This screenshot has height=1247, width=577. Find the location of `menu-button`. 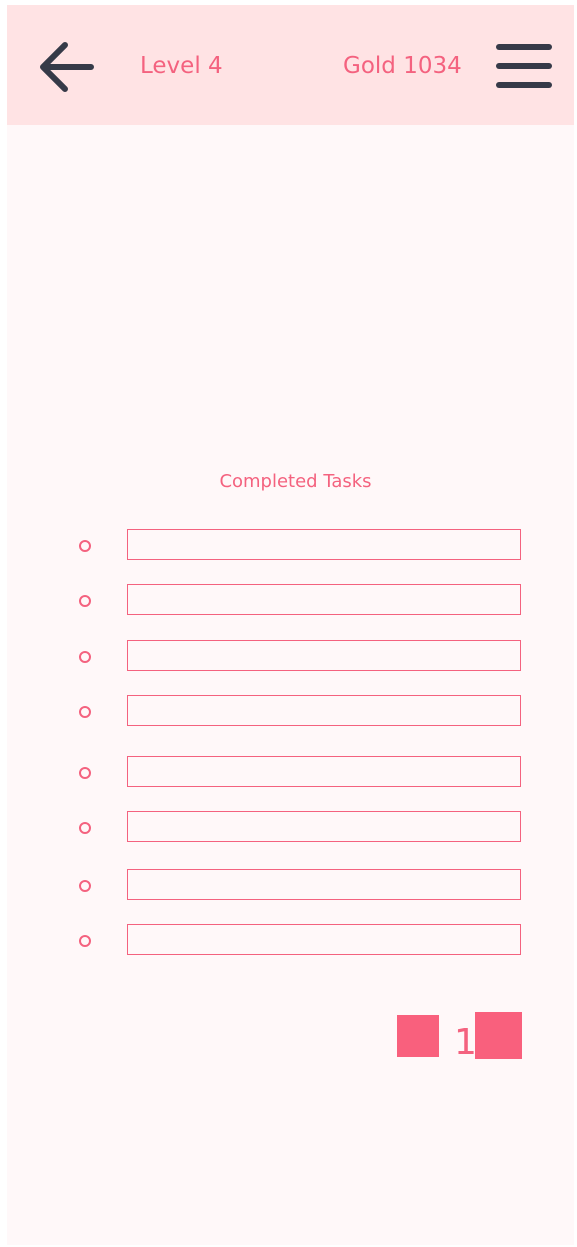

menu-button is located at coordinates (524, 66).